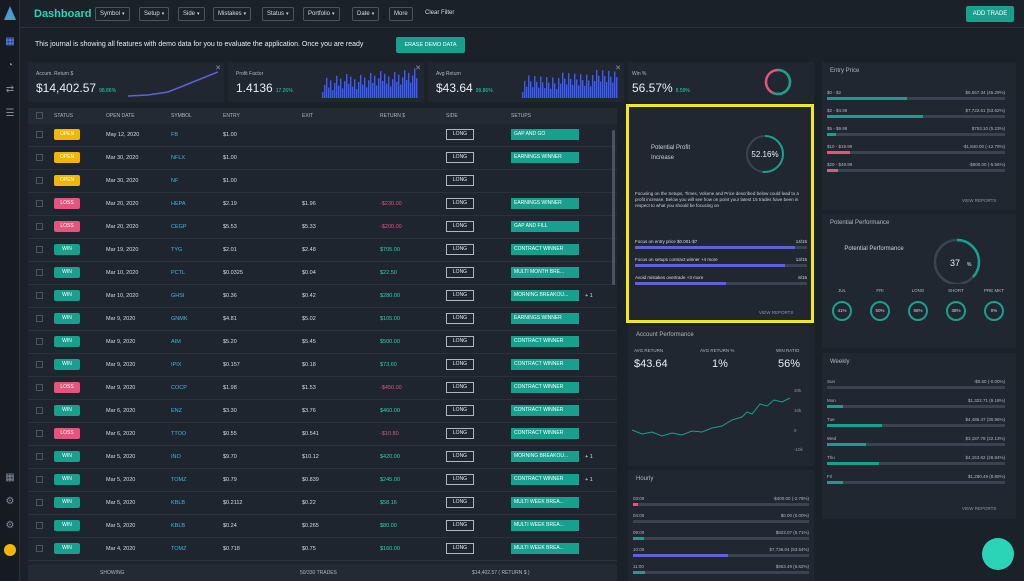 The width and height of the screenshot is (1024, 581). Describe the element at coordinates (176, 365) in the screenshot. I see `symbol-link: IPIX` at that location.